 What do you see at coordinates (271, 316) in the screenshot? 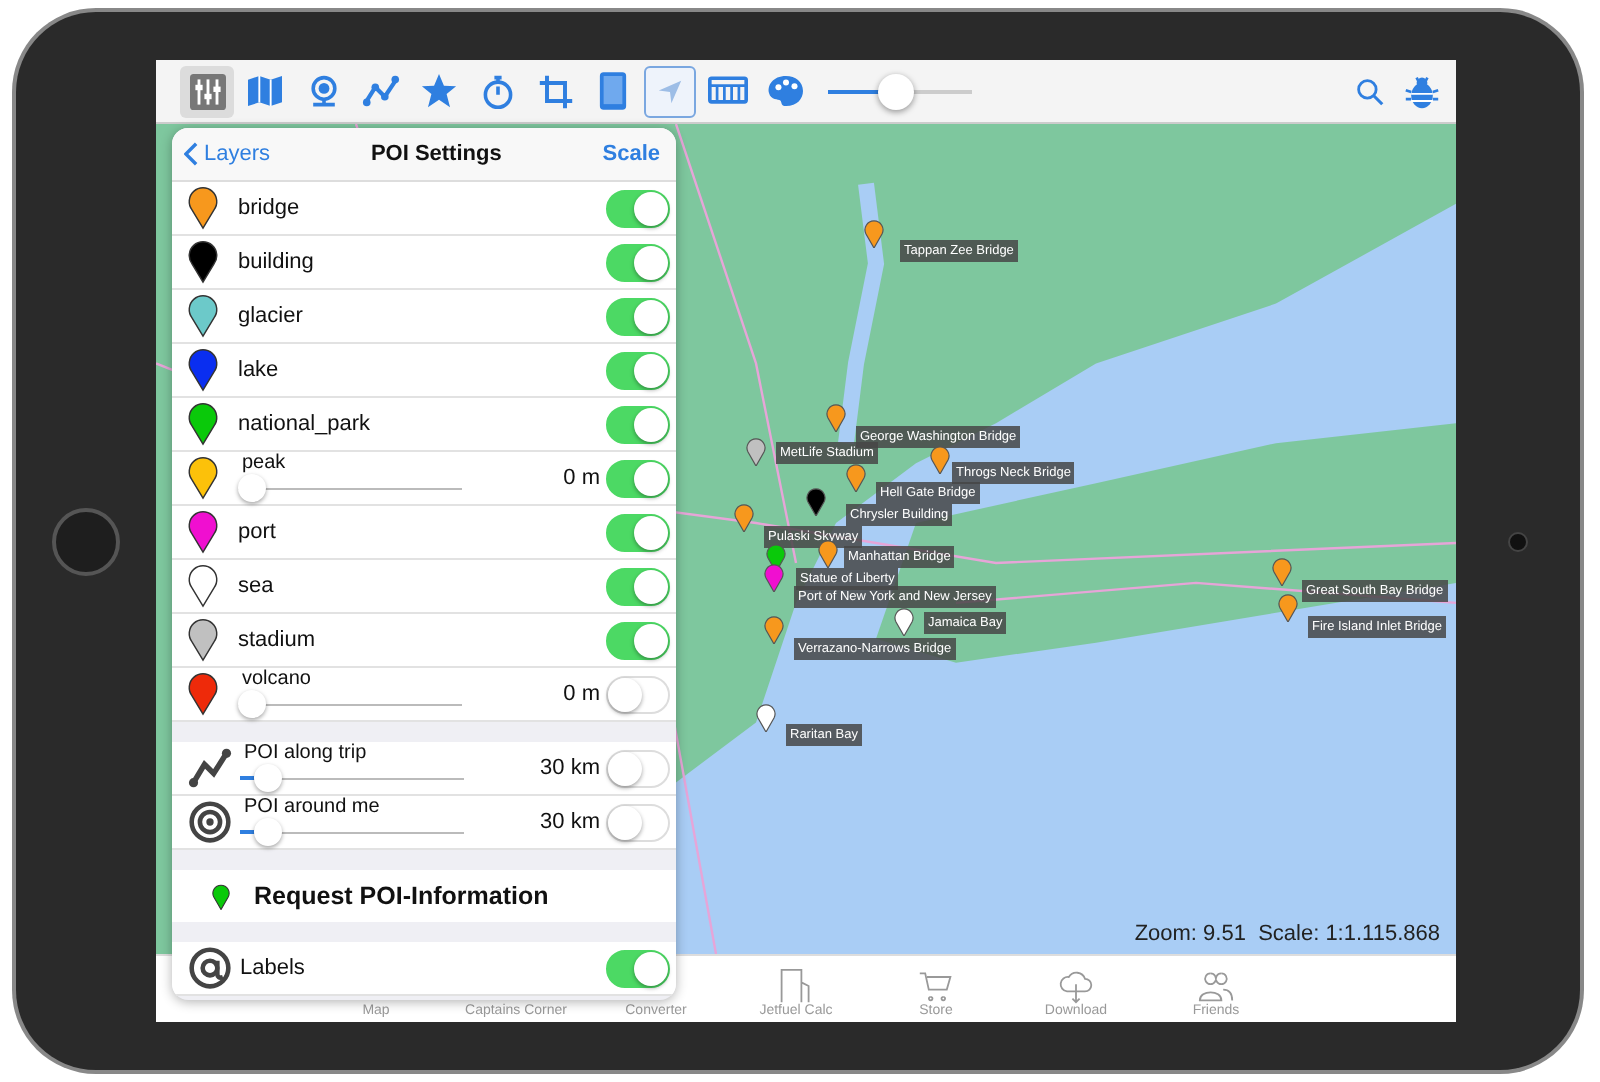
I see `poi-type-label: glacier` at bounding box center [271, 316].